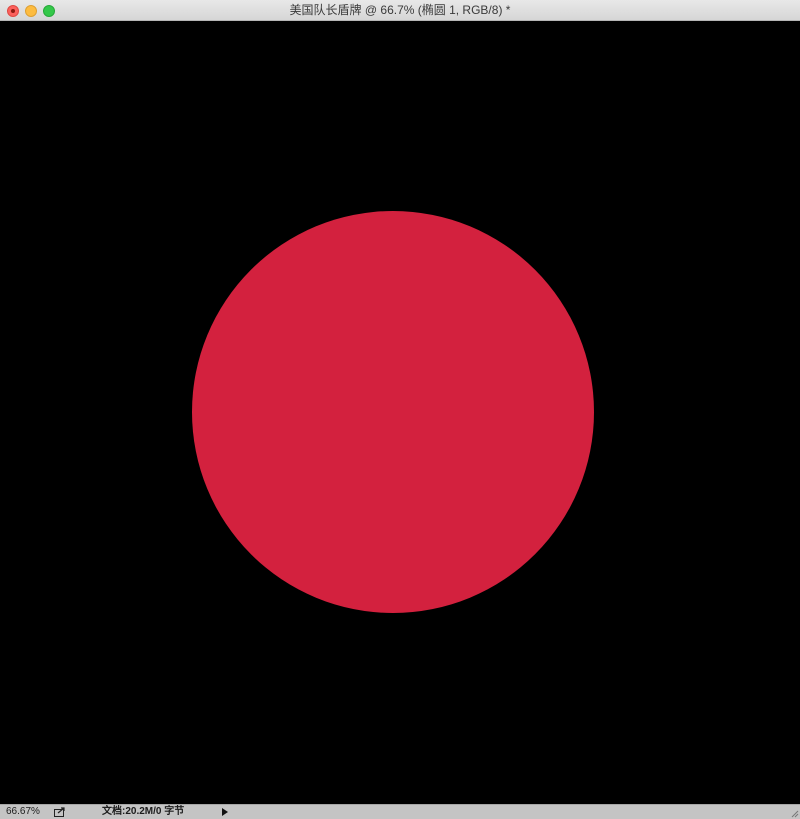  Describe the element at coordinates (225, 812) in the screenshot. I see `triangle-right-icon` at that location.